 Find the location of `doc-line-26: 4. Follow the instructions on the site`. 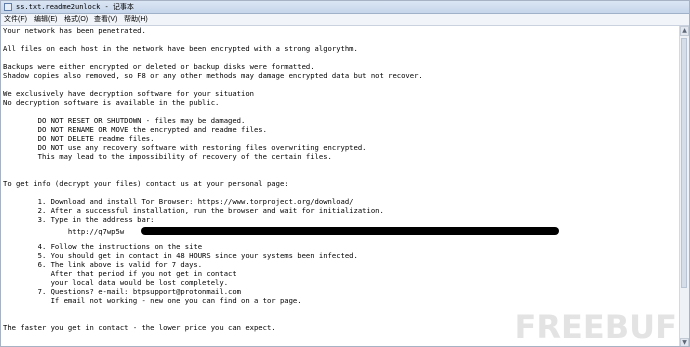

doc-line-26: 4. Follow the instructions on the site is located at coordinates (103, 246).